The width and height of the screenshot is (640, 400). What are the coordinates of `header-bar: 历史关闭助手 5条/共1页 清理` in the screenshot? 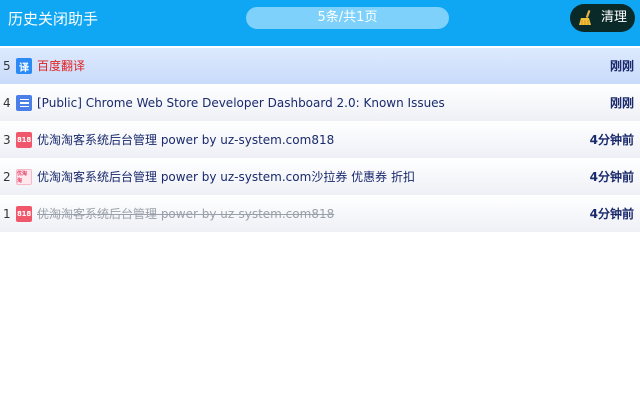 It's located at (320, 23).